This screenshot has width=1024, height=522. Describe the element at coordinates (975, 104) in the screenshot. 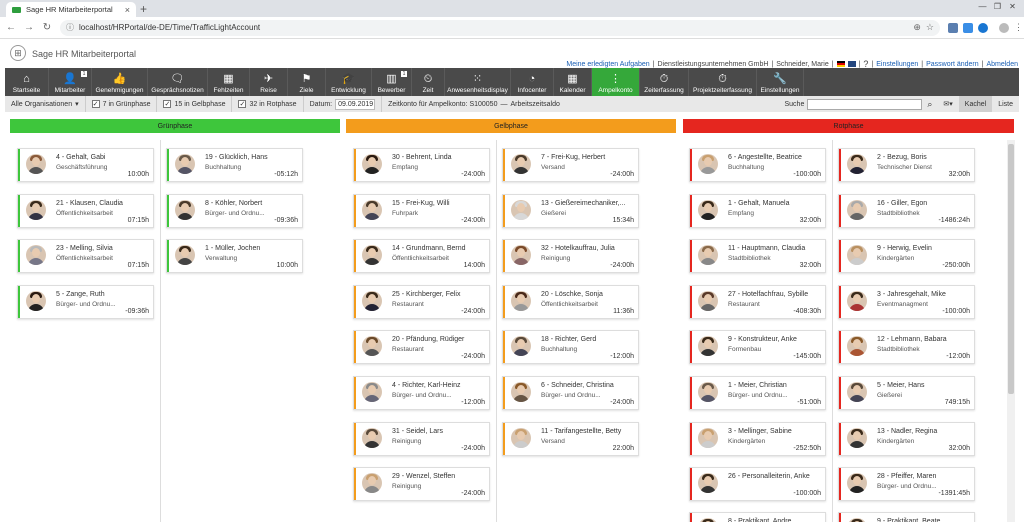

I see `tile-view-button: Kachel` at that location.